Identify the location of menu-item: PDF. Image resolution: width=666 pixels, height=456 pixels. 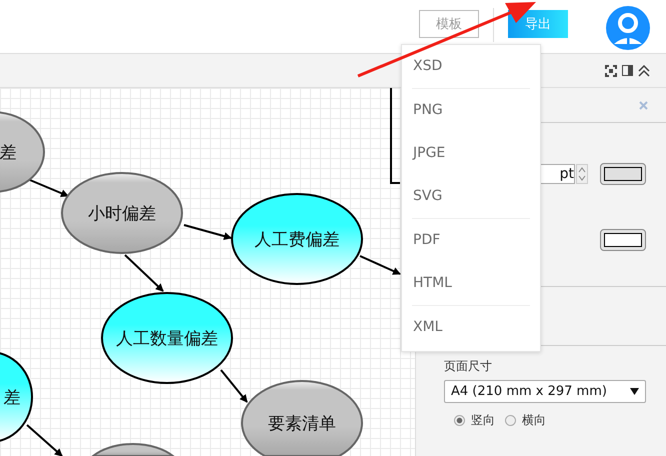
(471, 240).